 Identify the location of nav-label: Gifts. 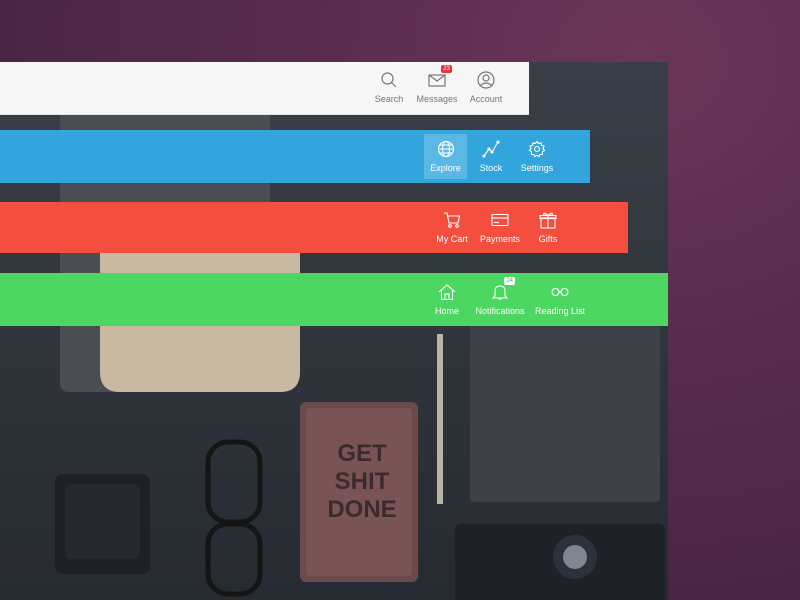
(548, 238).